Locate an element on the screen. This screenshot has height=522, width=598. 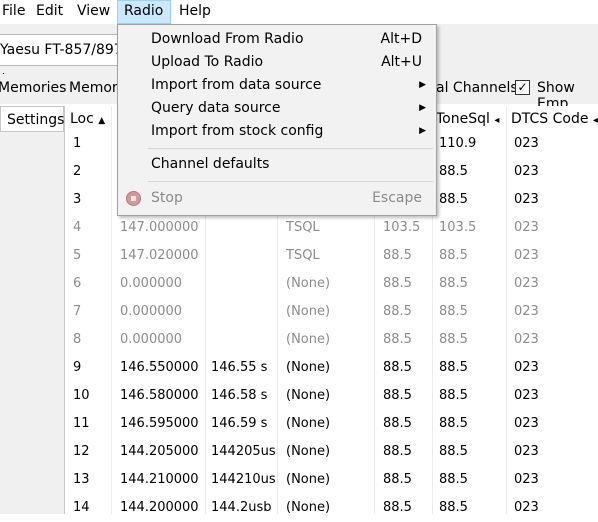
cell-frequency: 144.200000 is located at coordinates (159, 507).